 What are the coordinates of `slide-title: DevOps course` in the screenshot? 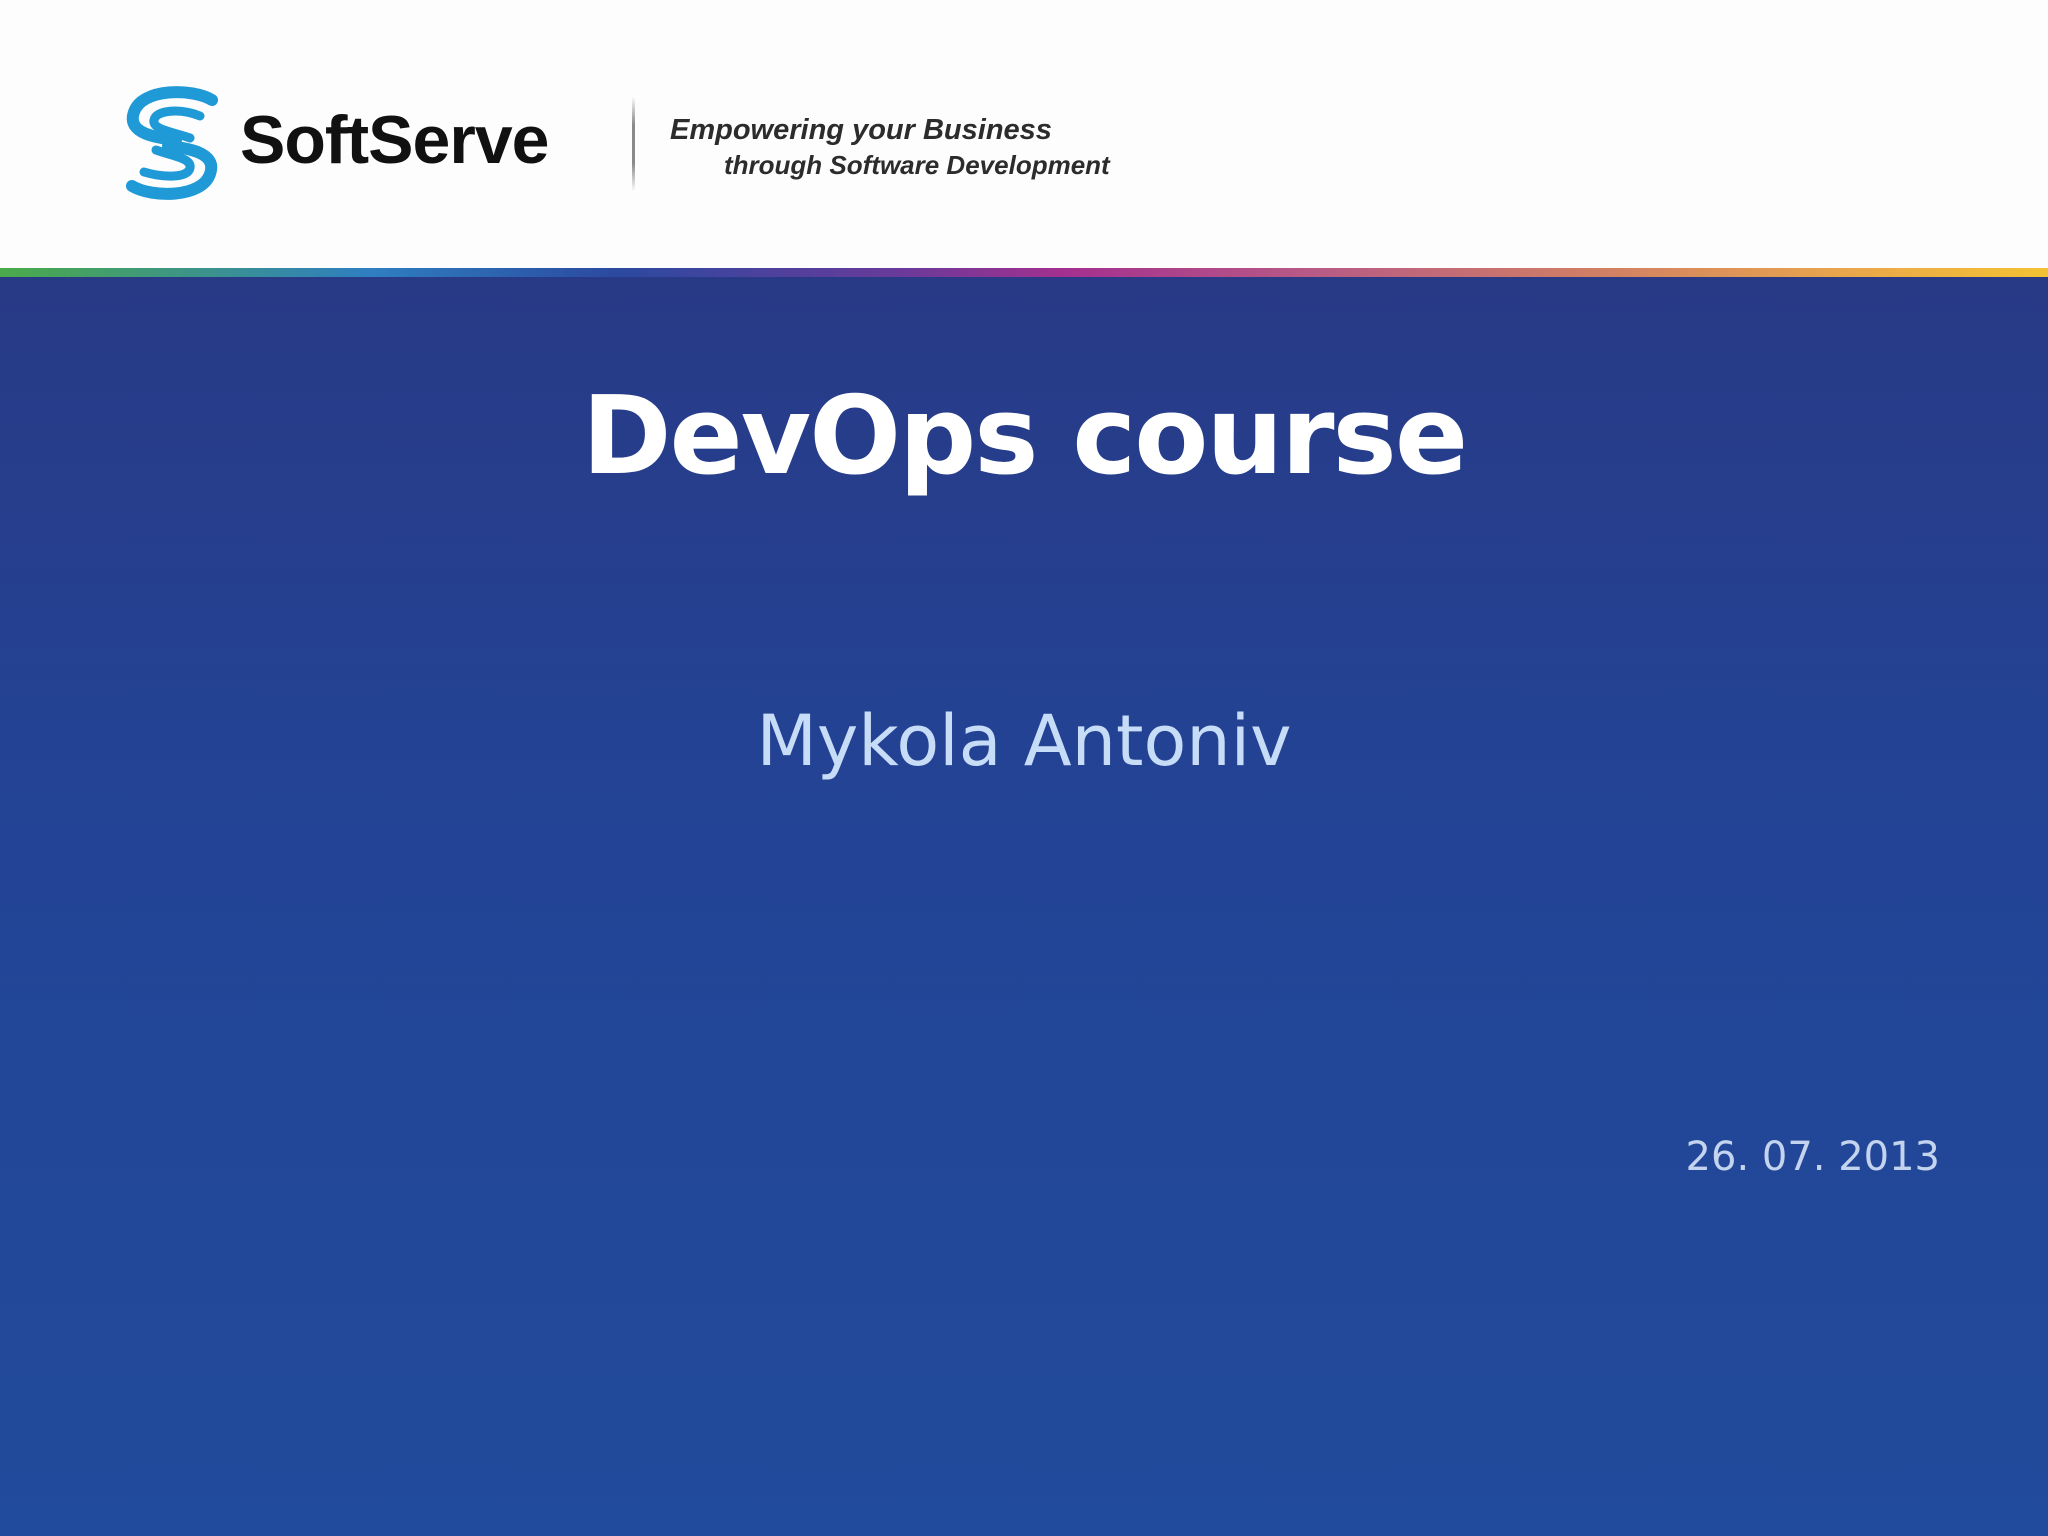 It's located at (1024, 436).